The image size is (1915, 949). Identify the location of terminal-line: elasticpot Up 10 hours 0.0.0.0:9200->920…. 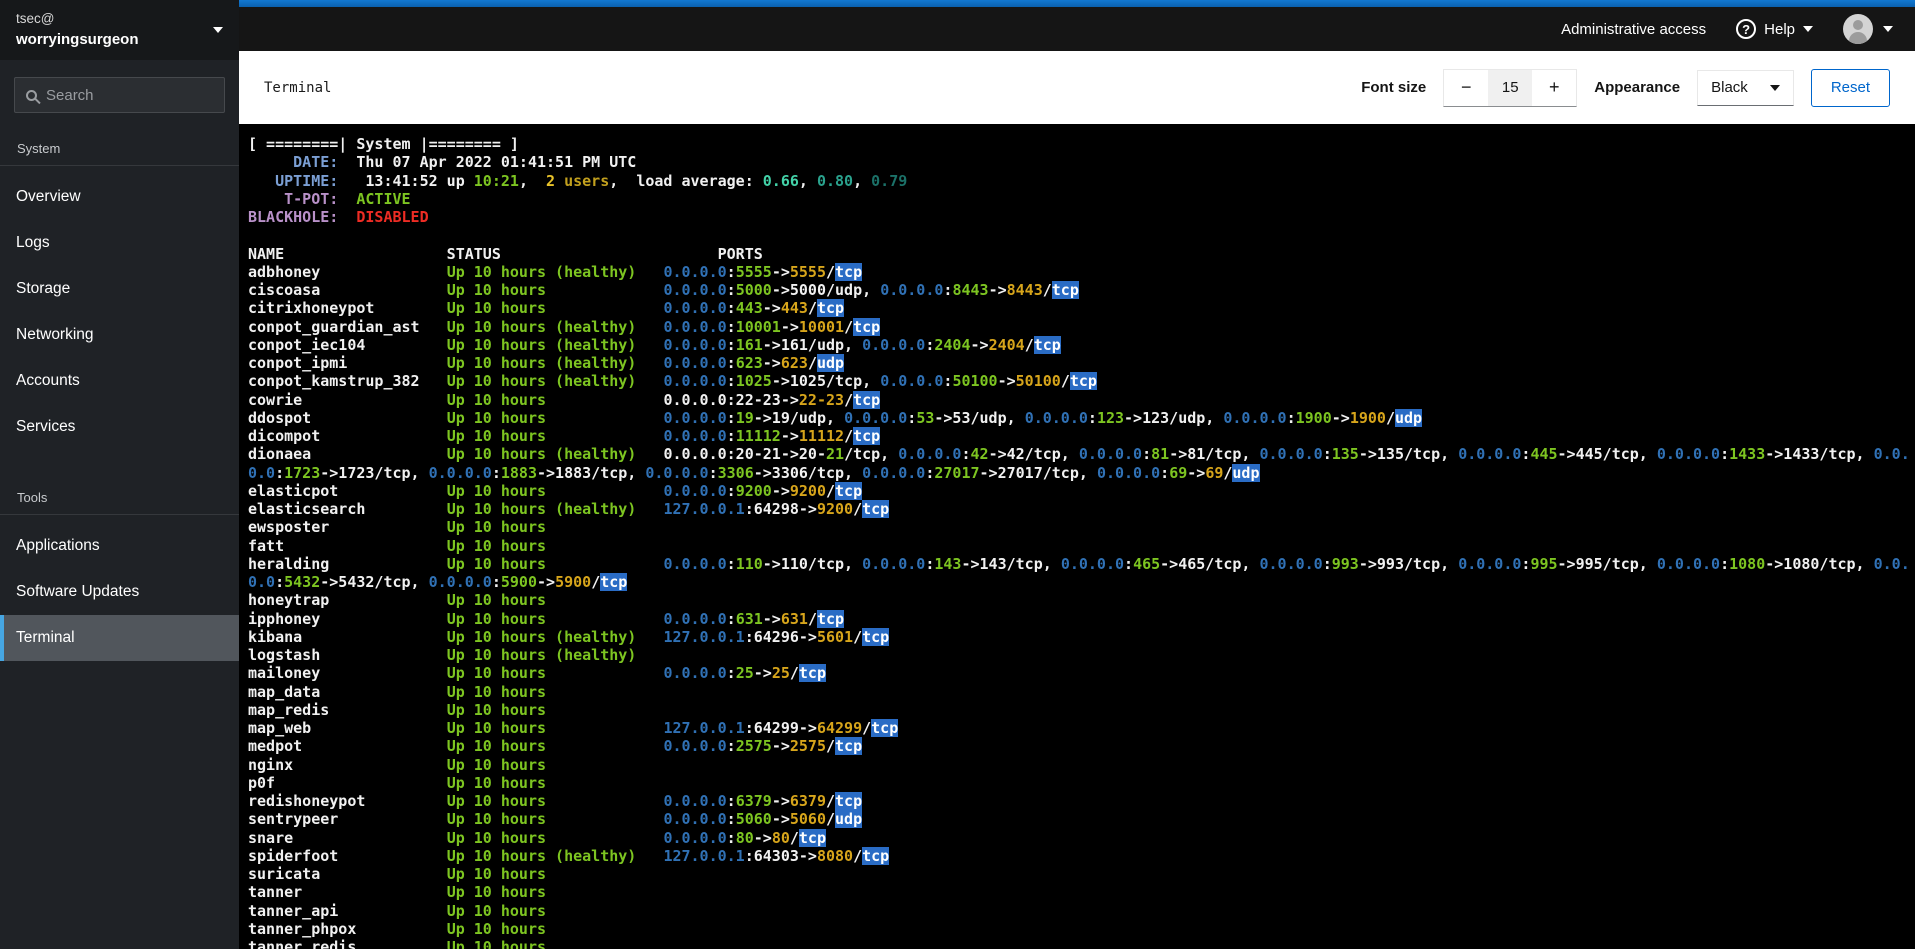
(555, 490).